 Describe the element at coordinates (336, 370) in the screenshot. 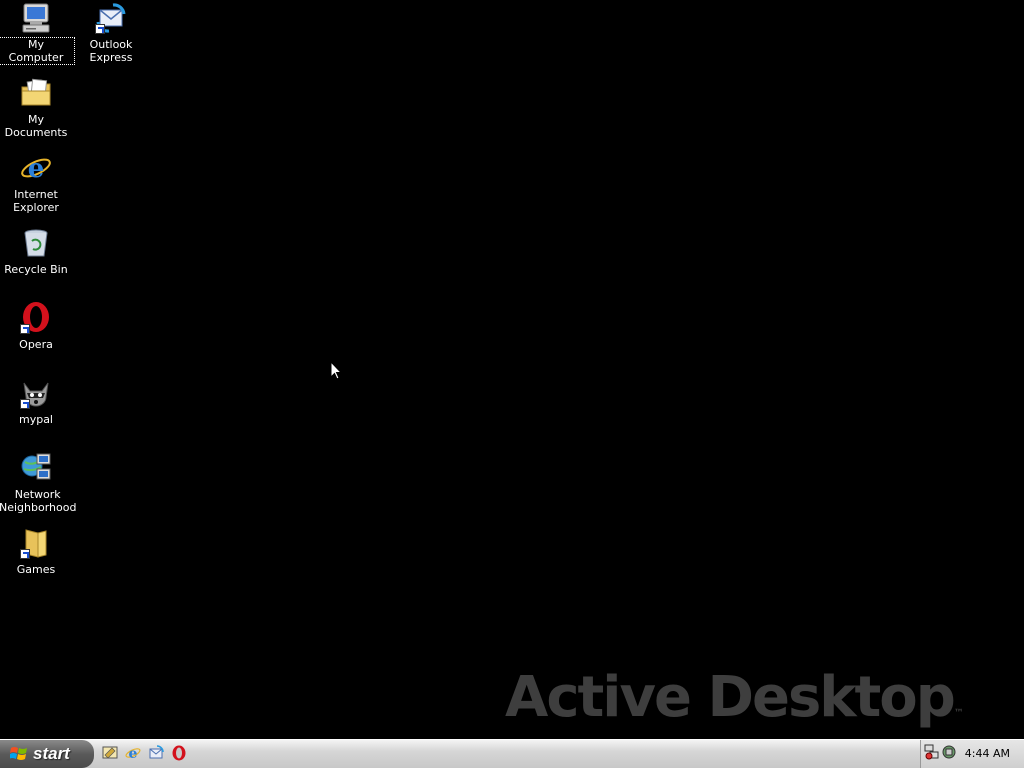

I see `mouse-pointer-icon` at that location.